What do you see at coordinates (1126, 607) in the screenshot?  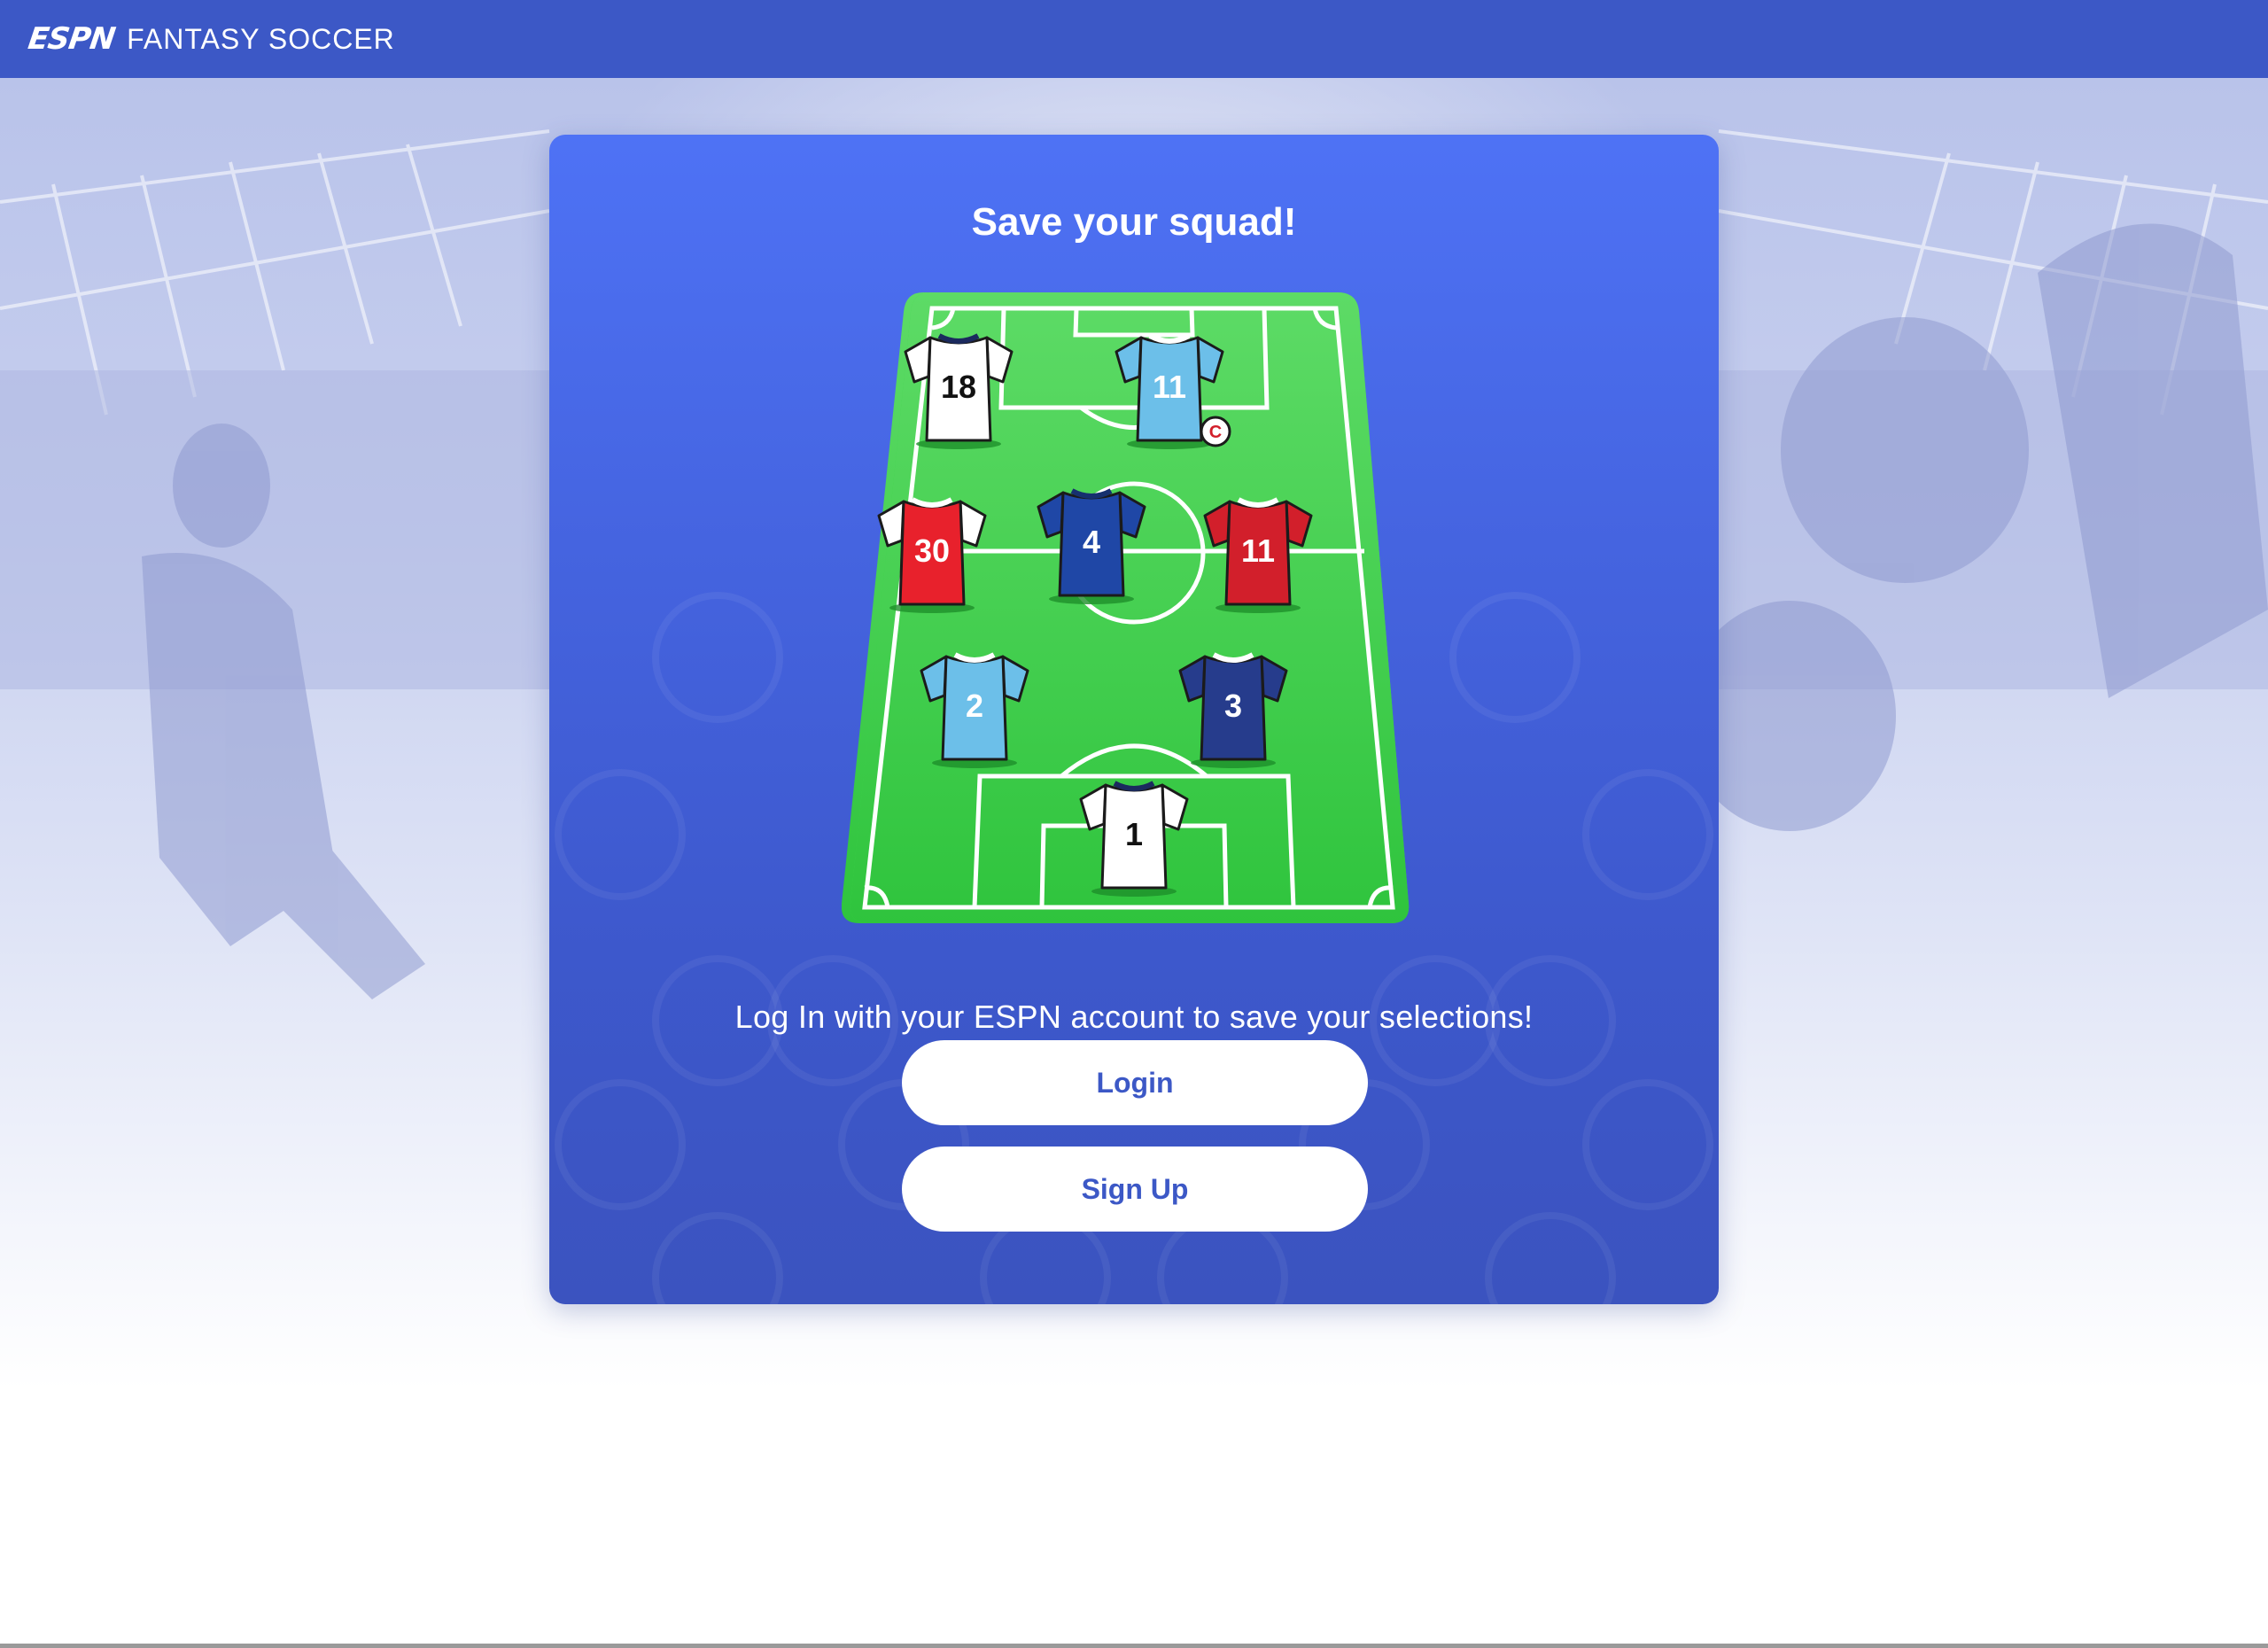 I see `squad-pitch: 18 11 C 30 4 11 2 3 1` at bounding box center [1126, 607].